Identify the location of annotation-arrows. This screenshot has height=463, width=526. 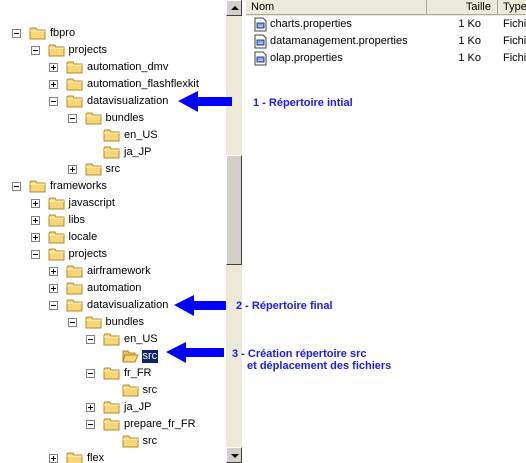
(199, 227).